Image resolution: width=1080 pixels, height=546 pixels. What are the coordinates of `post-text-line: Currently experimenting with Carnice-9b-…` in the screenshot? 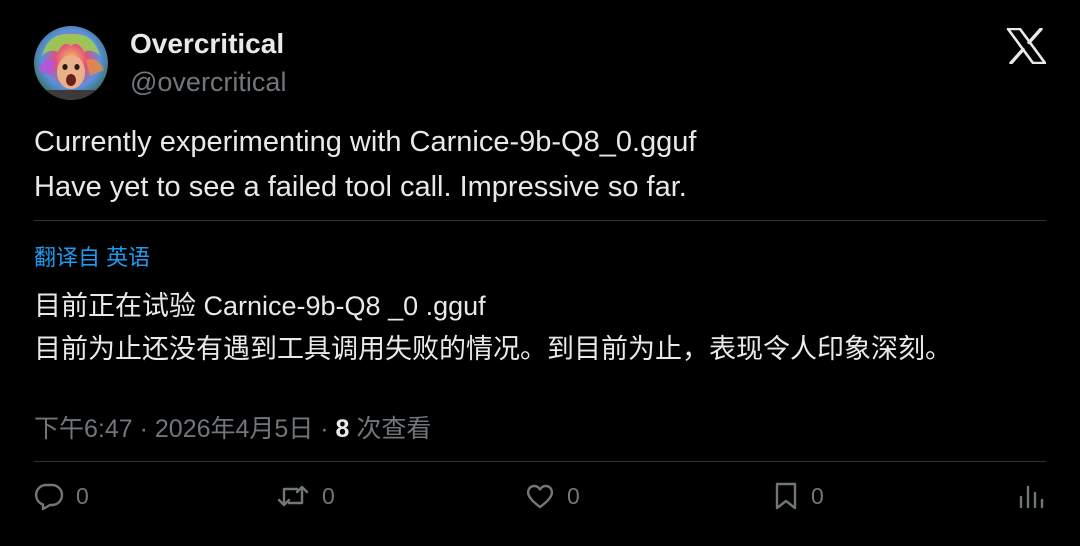 It's located at (365, 142).